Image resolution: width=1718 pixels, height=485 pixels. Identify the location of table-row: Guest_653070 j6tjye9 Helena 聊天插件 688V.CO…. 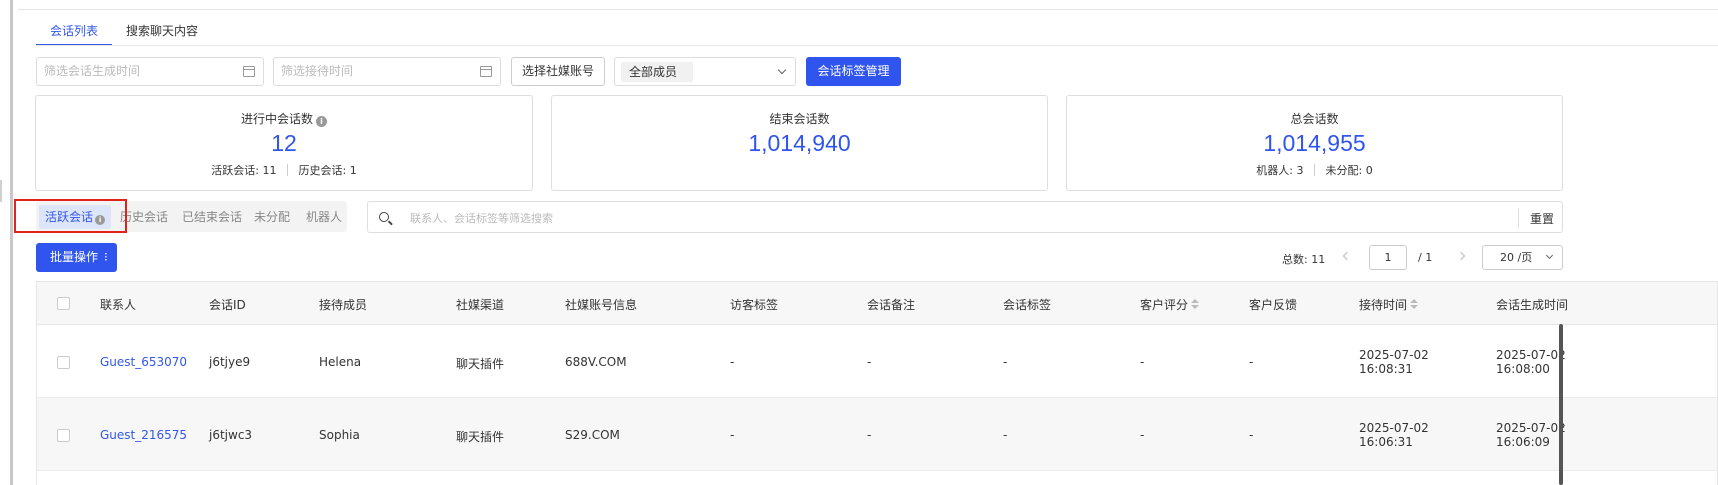
(877, 361).